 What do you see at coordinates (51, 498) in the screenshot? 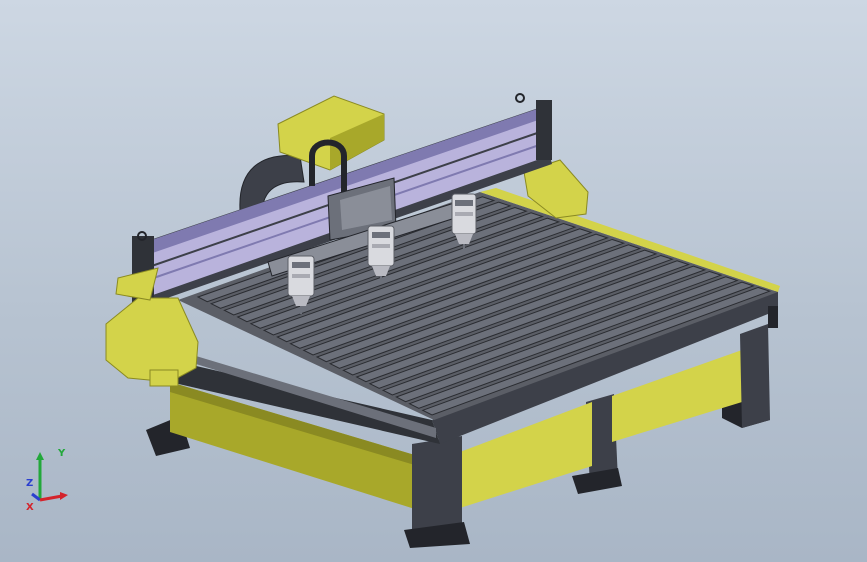
I see `x-axis-line` at bounding box center [51, 498].